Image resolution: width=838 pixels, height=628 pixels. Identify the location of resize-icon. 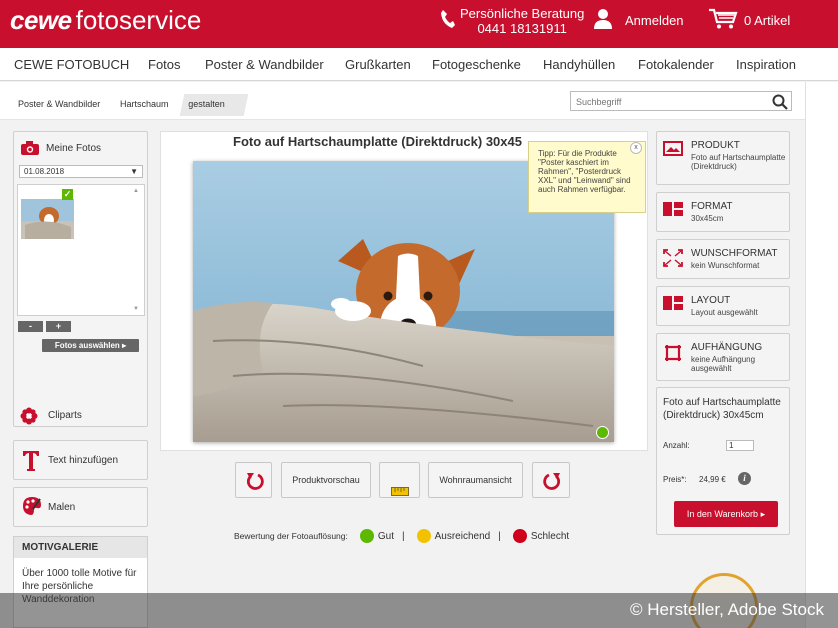
(673, 260).